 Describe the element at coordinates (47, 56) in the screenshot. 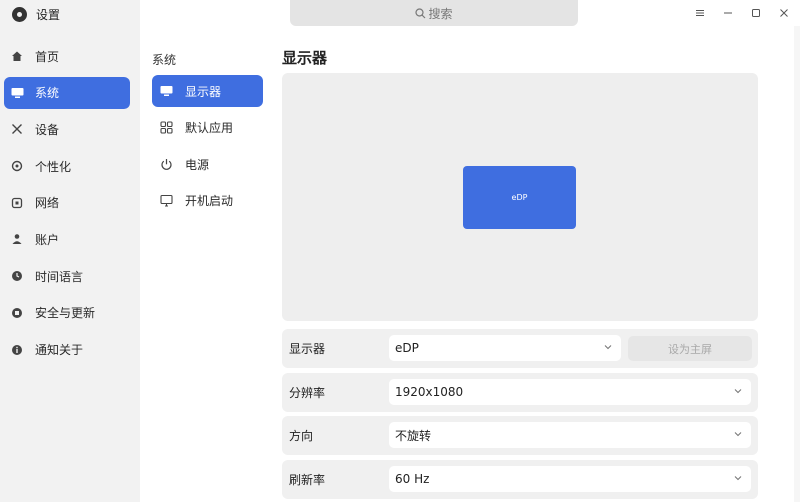

I see `sidebar-item-label: 首页` at that location.